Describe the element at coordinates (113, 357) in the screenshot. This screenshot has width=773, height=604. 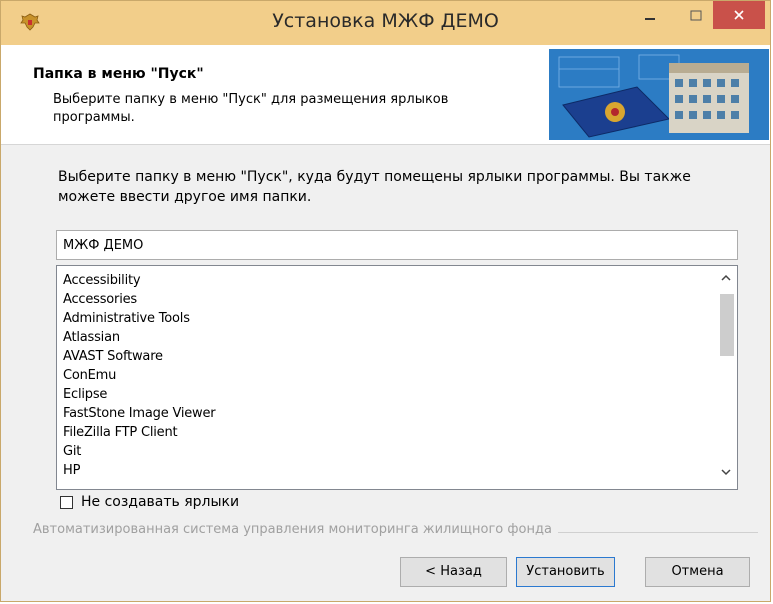
I see `list-item: AVAST Software` at that location.